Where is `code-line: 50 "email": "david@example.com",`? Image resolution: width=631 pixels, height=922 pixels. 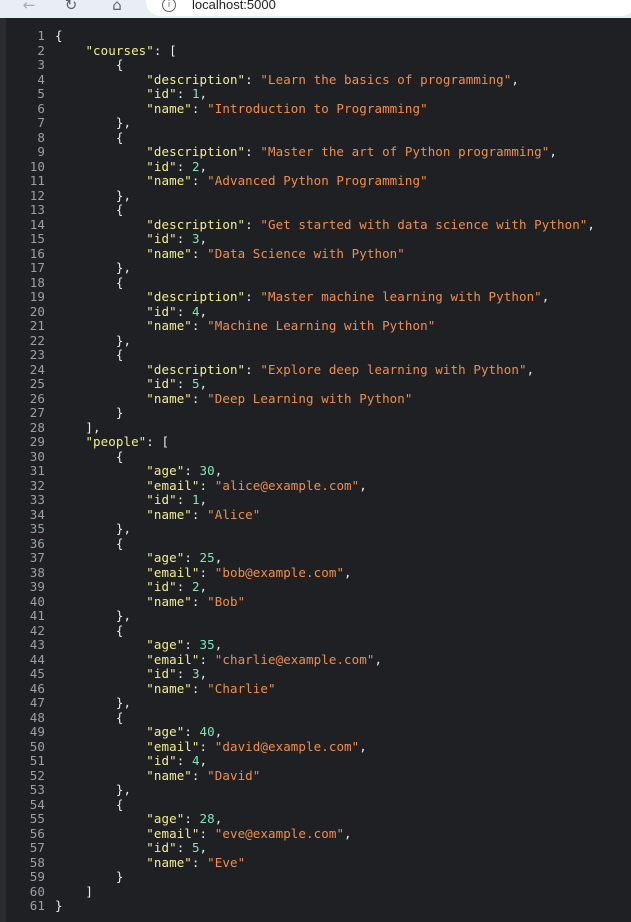 code-line: 50 "email": "david@example.com", is located at coordinates (315, 746).